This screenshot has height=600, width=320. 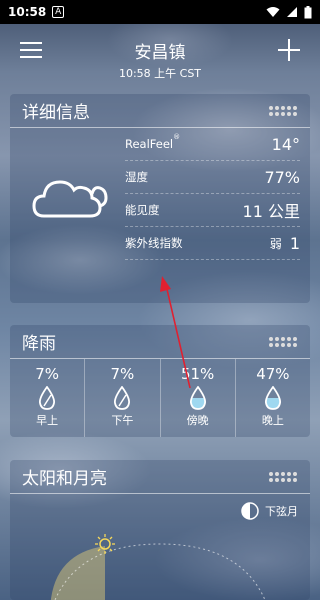 I want to click on sun-moon-title: 太阳和月亮, so click(x=64, y=479).